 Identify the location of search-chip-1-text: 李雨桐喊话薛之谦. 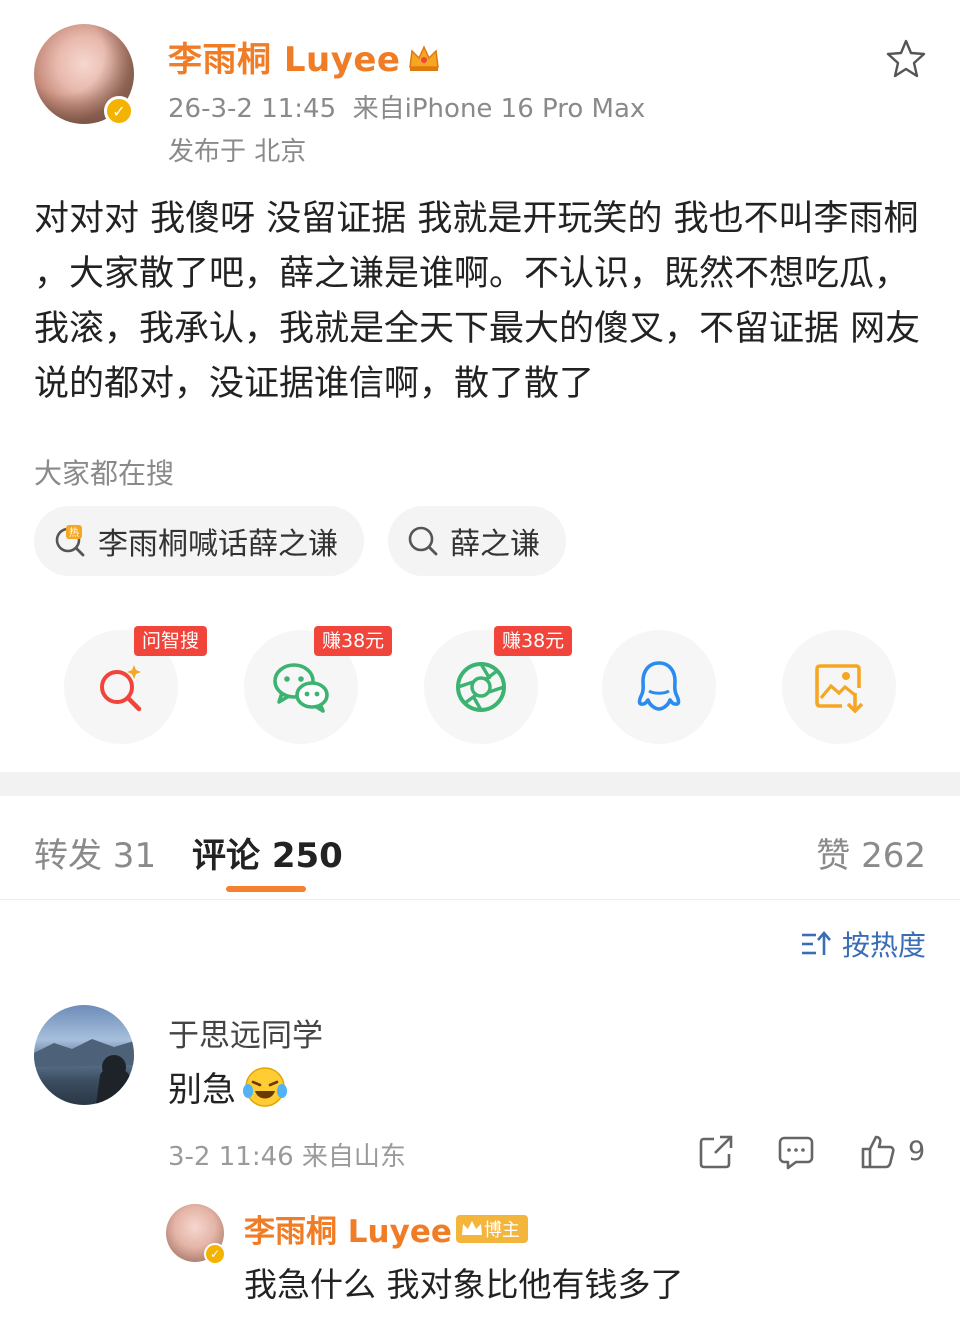
(218, 544).